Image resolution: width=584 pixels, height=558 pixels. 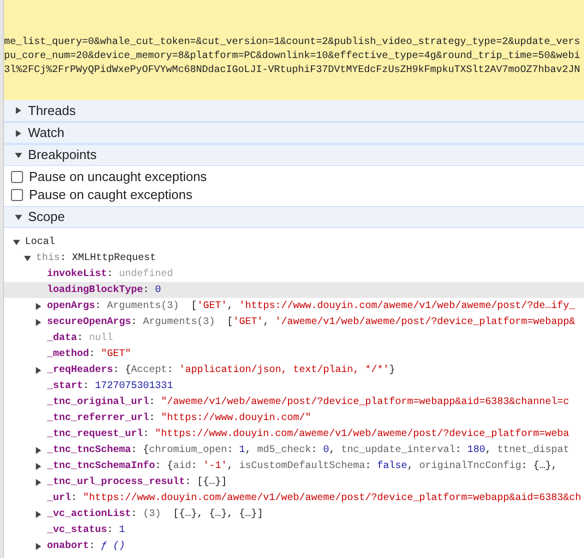 I want to click on property-entry: _tnc_original_url: "/aweme/v1/web/aweme/post/?device_platform=webapp&aid=6383&channel=c, so click(x=308, y=403).